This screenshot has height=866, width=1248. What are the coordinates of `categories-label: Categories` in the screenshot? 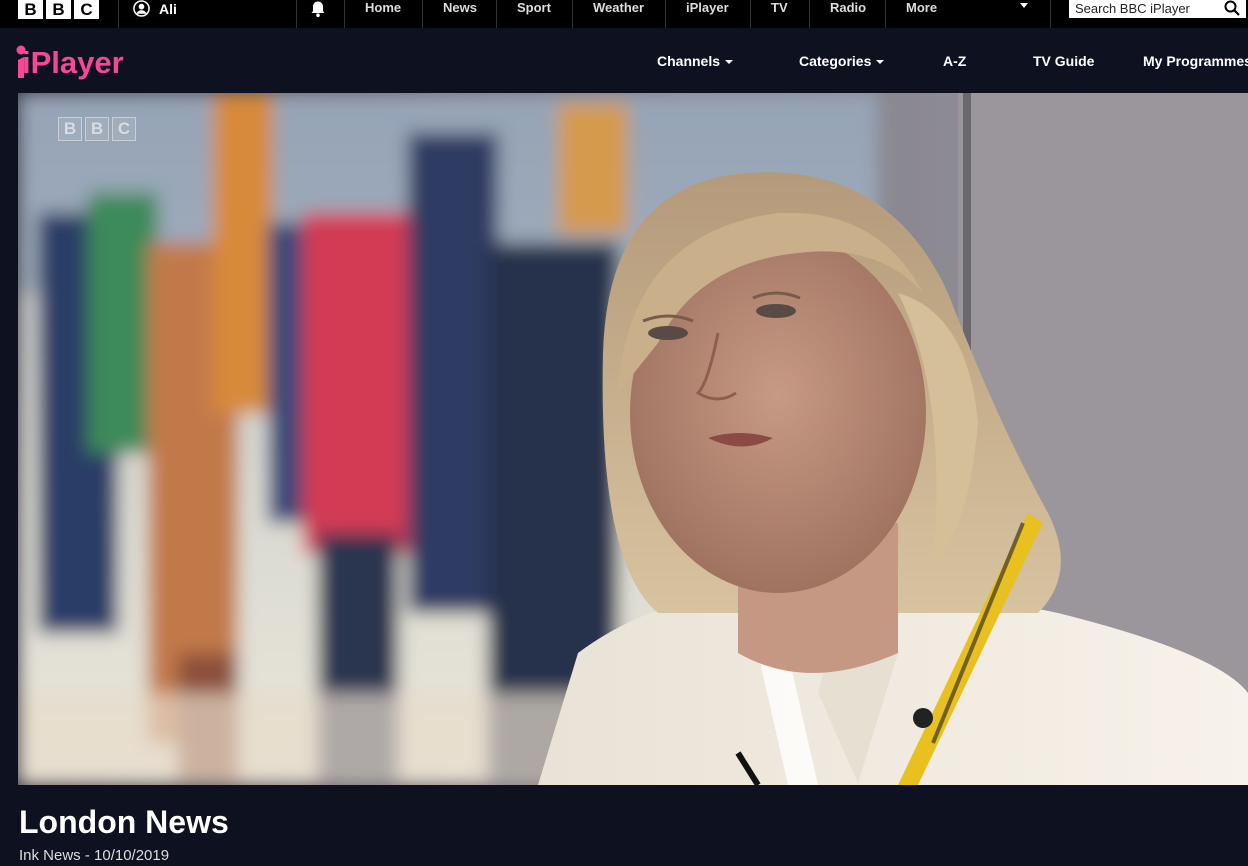 It's located at (835, 61).